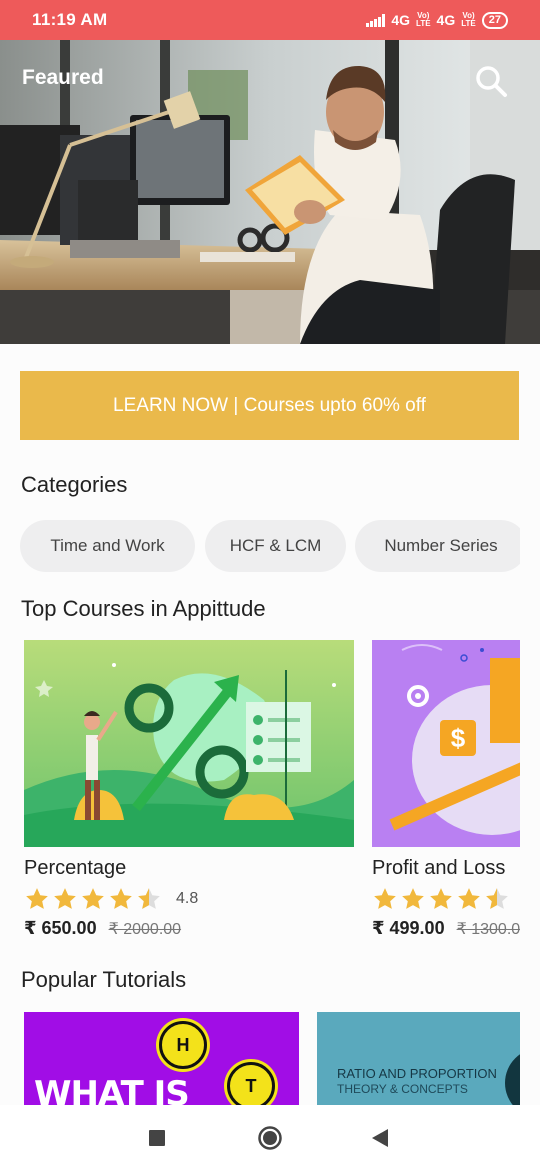 This screenshot has height=1170, width=540. I want to click on popular-tutorials-title: Popular Tutorials, so click(104, 979).